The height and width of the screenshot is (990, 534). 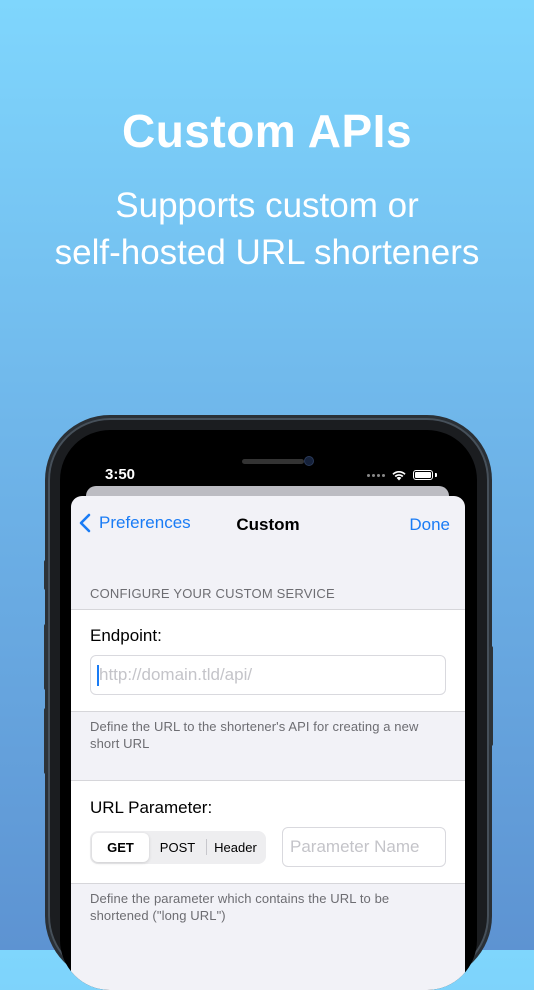 I want to click on status-time: 3:50, so click(x=120, y=474).